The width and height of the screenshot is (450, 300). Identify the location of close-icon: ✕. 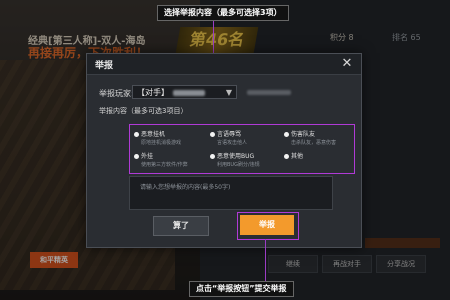
(347, 64).